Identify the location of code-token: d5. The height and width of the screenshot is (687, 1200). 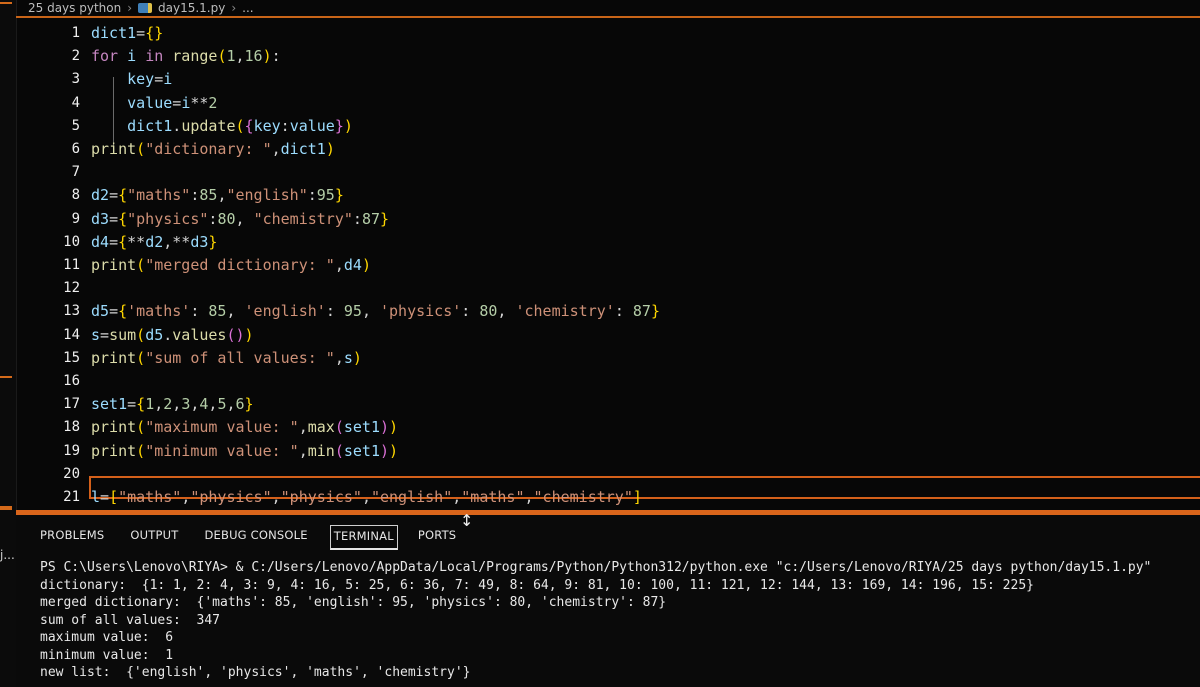
(154, 334).